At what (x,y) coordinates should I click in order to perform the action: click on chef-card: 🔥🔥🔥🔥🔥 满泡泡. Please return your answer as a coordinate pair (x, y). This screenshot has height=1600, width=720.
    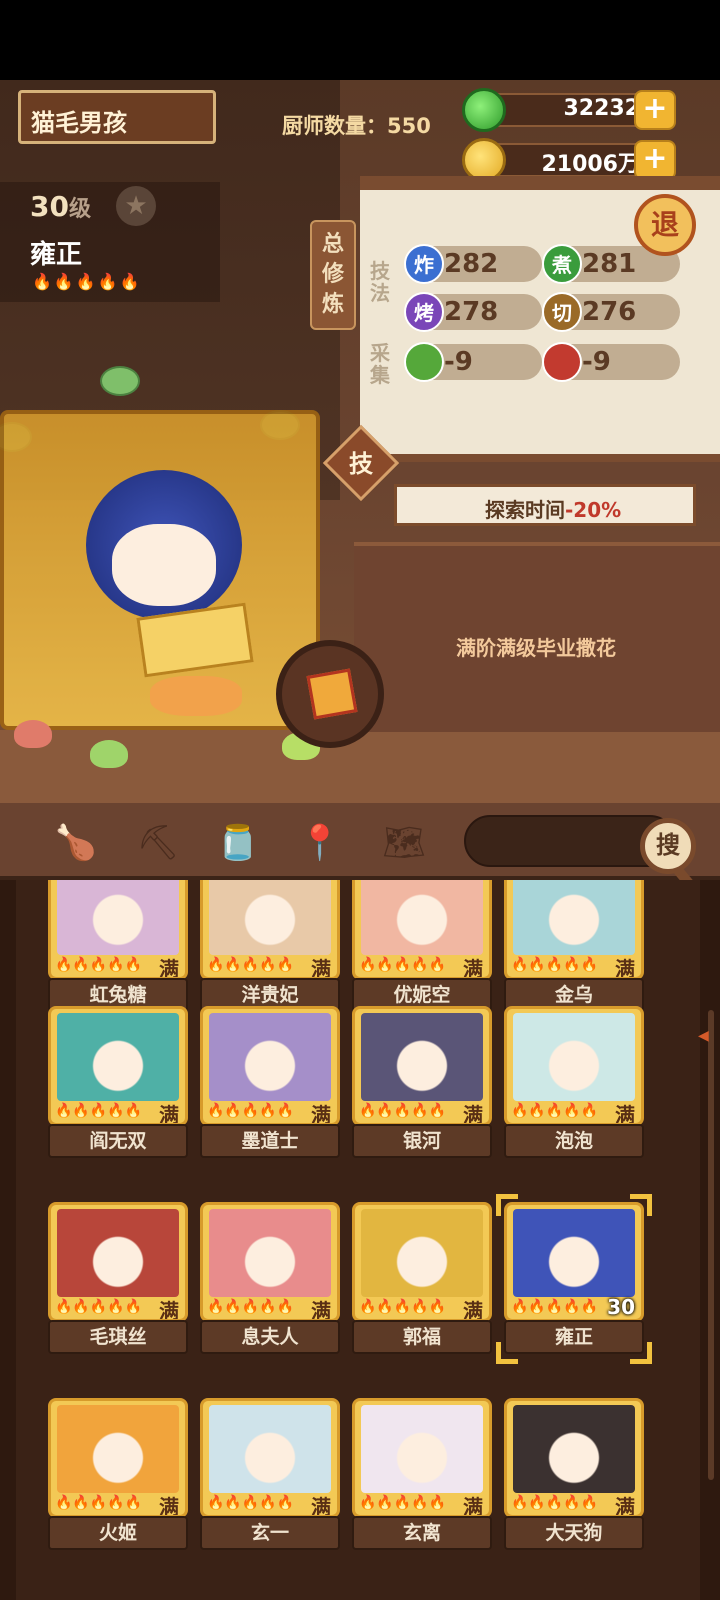
    Looking at the image, I should click on (574, 1082).